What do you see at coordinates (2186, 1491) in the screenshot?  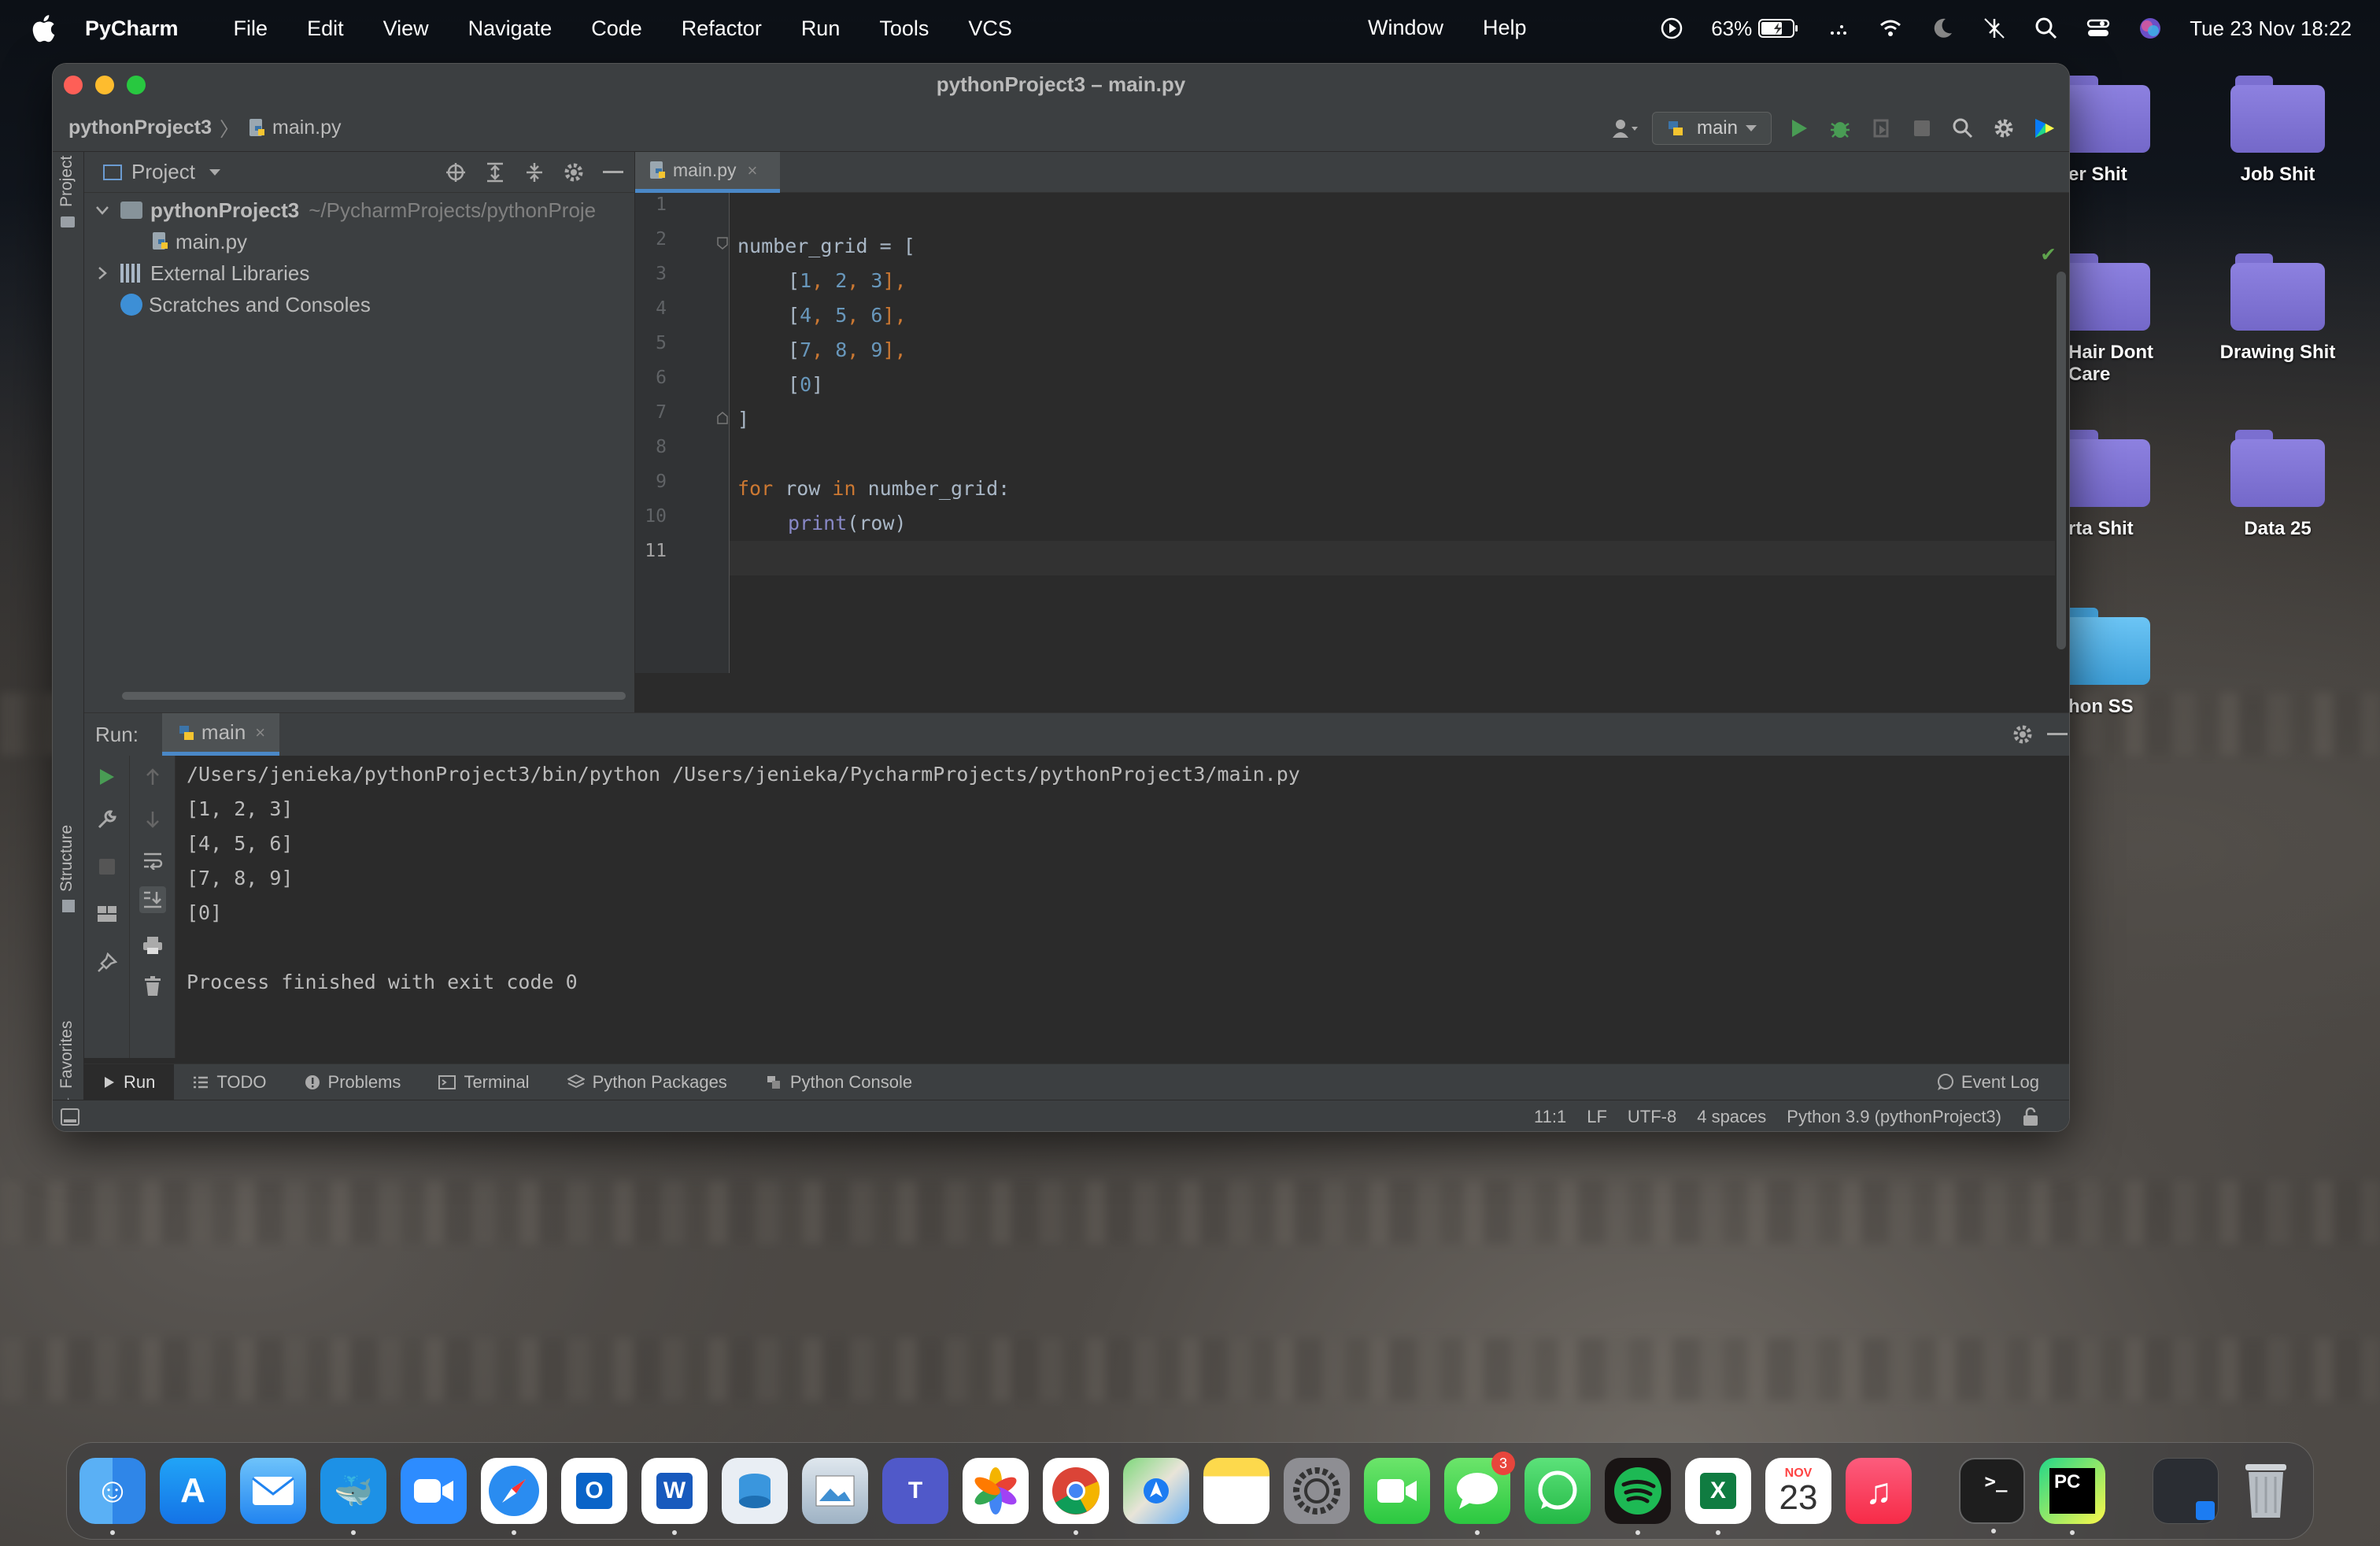 I see `dock-recent-window` at bounding box center [2186, 1491].